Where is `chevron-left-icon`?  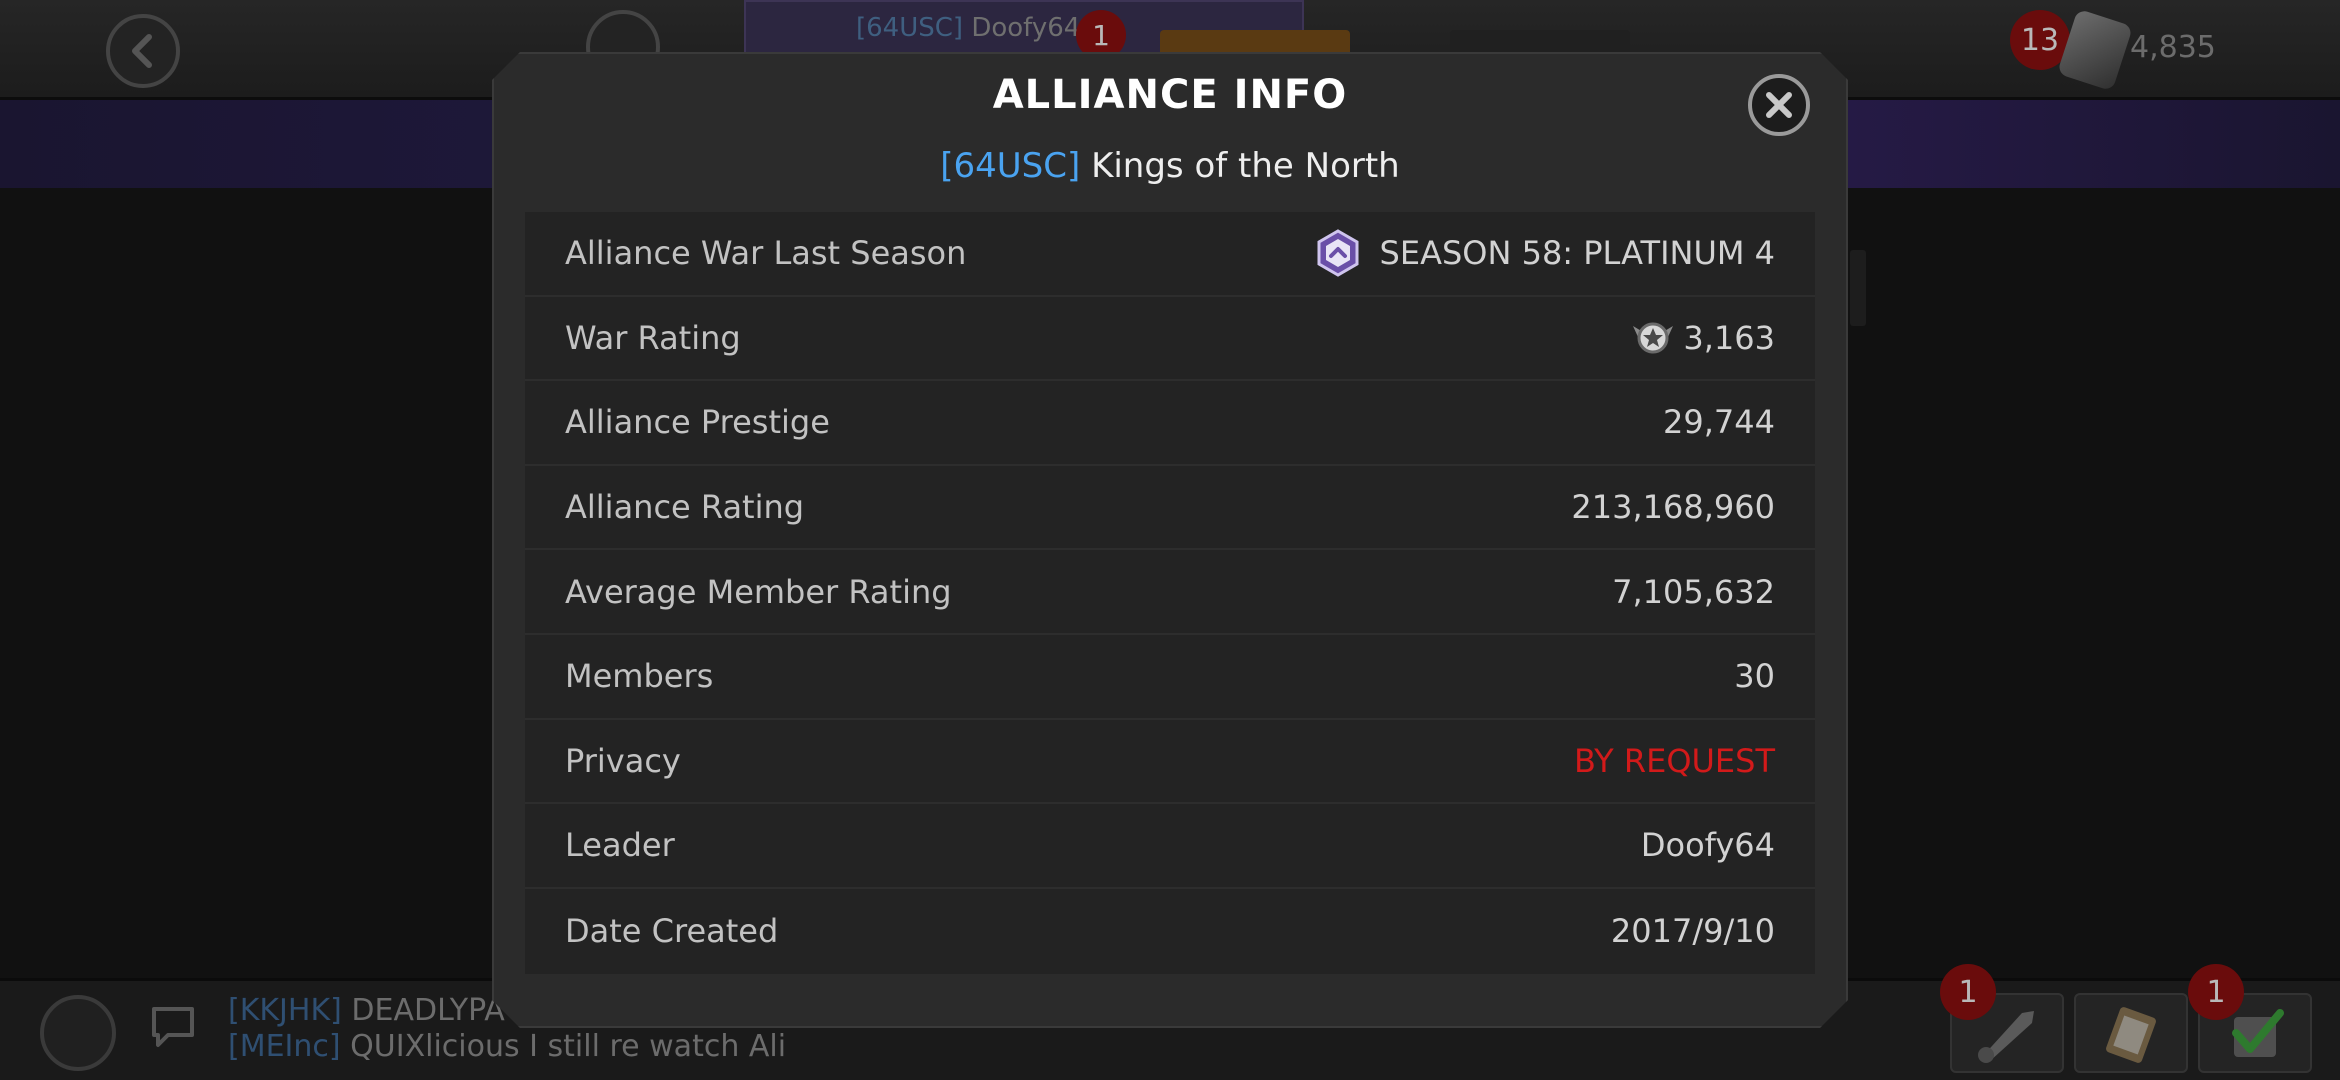 chevron-left-icon is located at coordinates (142, 51).